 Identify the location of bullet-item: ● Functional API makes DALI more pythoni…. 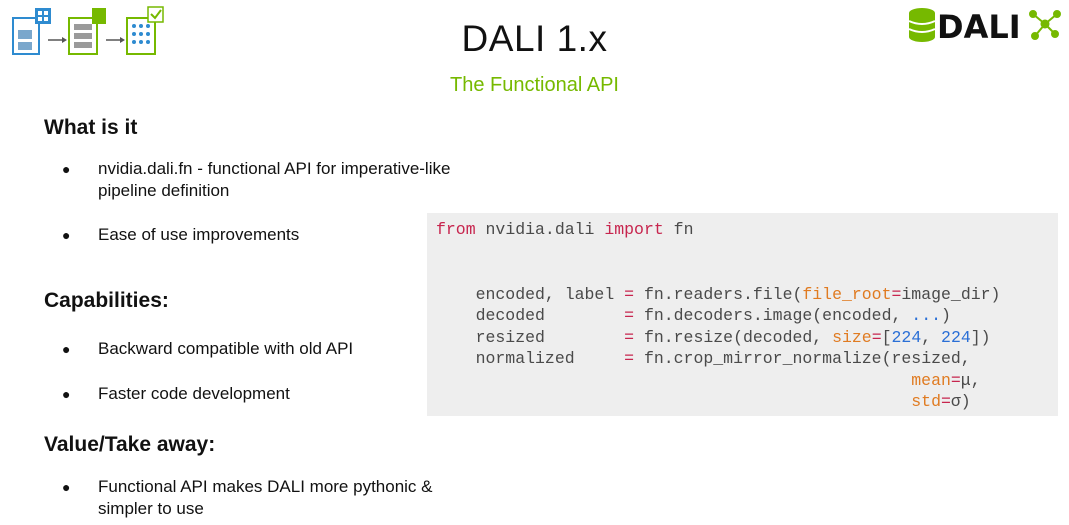
(247, 497).